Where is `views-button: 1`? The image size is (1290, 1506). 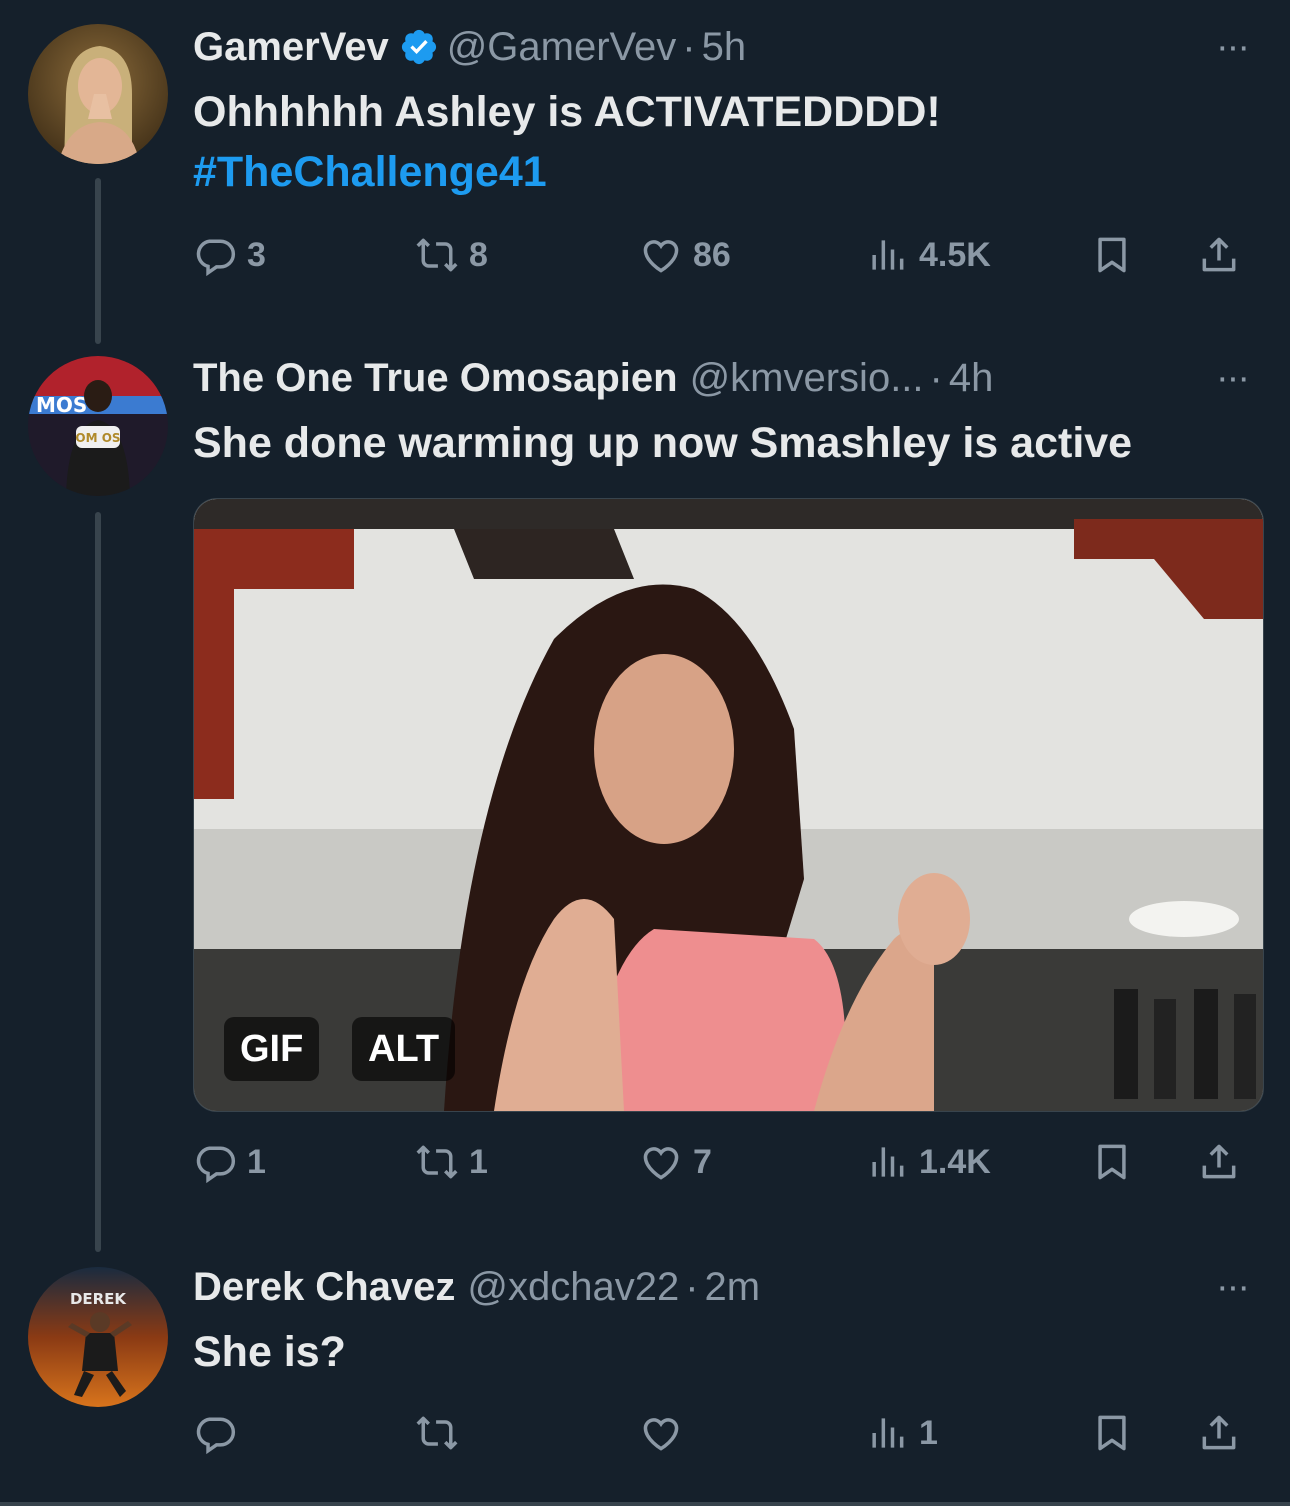
views-button: 1 is located at coordinates (901, 1433).